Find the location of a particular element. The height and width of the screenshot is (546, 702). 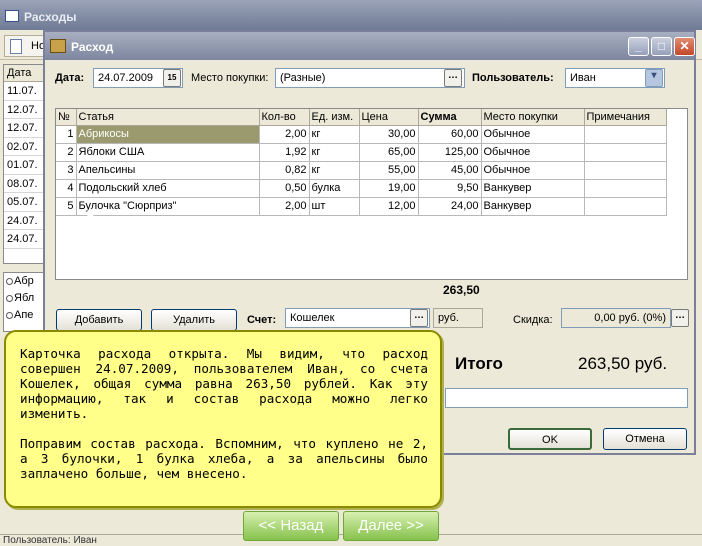

table-cell-price: 19,00 is located at coordinates (389, 188).